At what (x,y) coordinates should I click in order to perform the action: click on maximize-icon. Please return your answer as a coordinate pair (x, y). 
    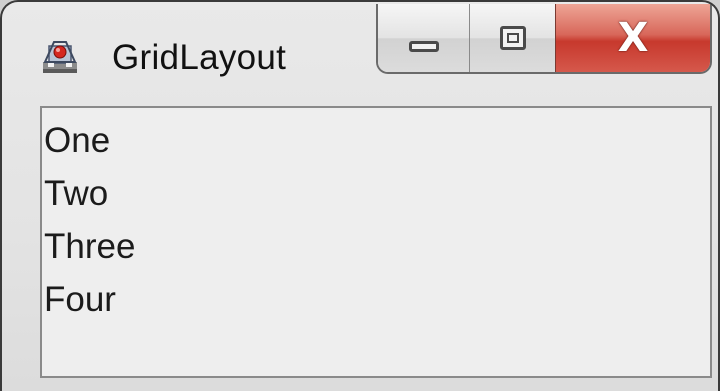
    Looking at the image, I should click on (512, 38).